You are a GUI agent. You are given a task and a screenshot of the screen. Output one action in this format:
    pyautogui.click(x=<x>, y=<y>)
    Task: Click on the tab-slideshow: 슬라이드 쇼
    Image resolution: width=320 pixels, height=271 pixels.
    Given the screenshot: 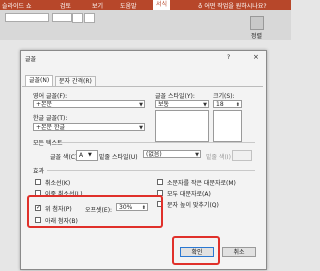 What is the action you would take?
    pyautogui.click(x=17, y=5)
    